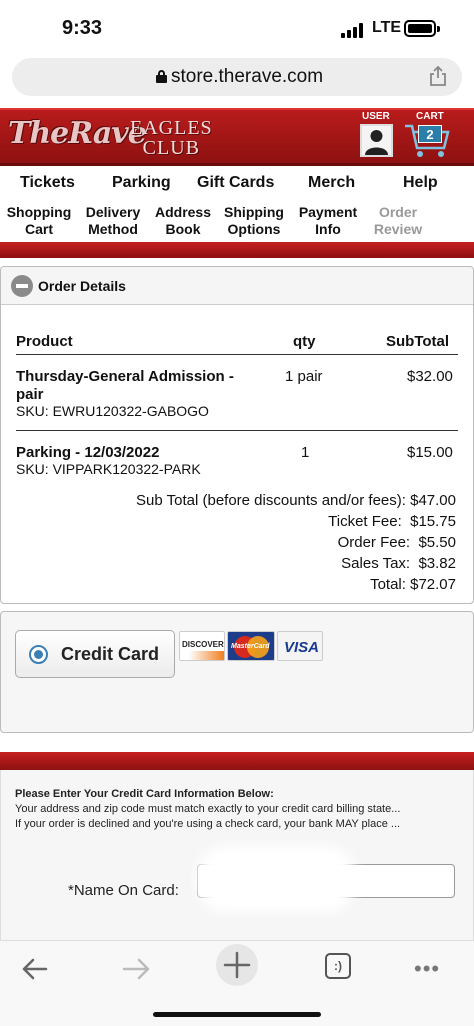 The width and height of the screenshot is (474, 1026). I want to click on plus-icon, so click(237, 965).